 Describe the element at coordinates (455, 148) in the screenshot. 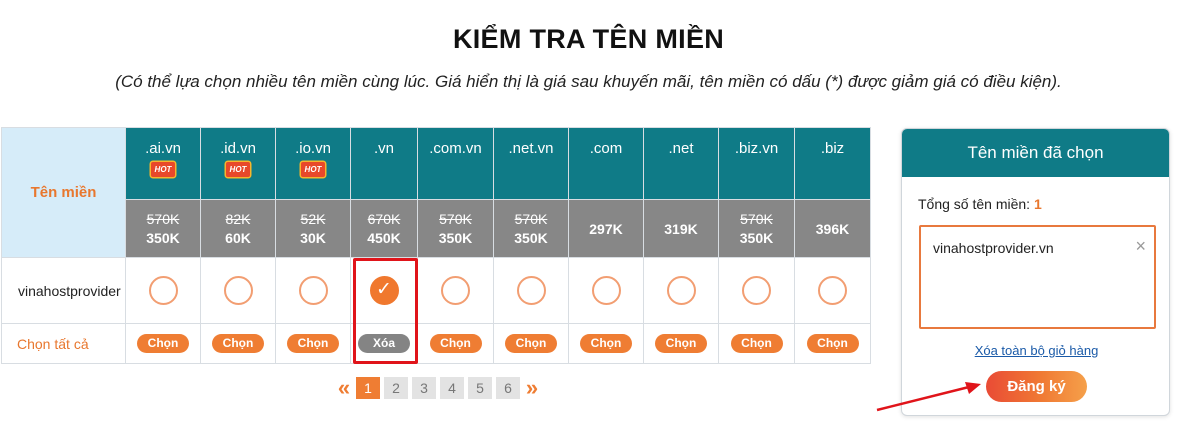

I see `tld-name: .com.vn` at that location.